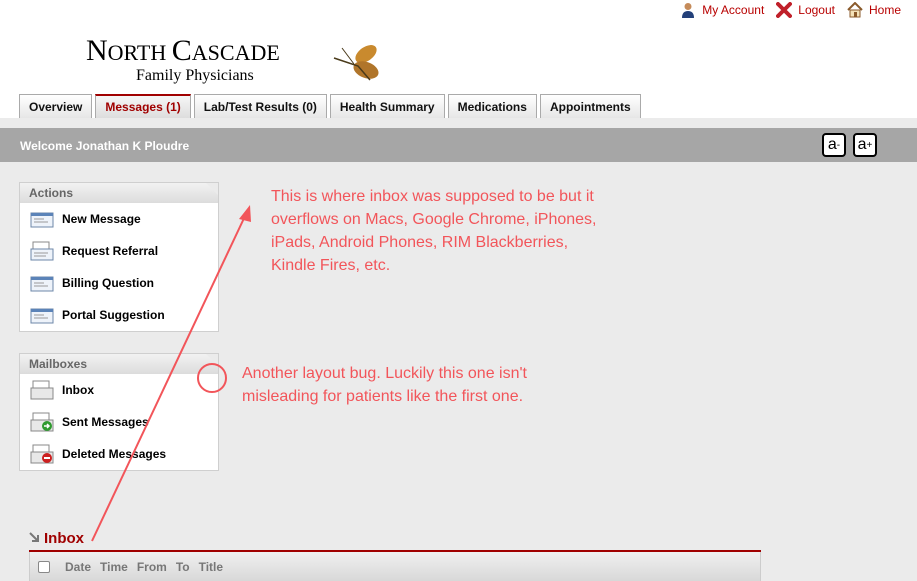 The height and width of the screenshot is (581, 917). What do you see at coordinates (688, 10) in the screenshot?
I see `user-icon` at bounding box center [688, 10].